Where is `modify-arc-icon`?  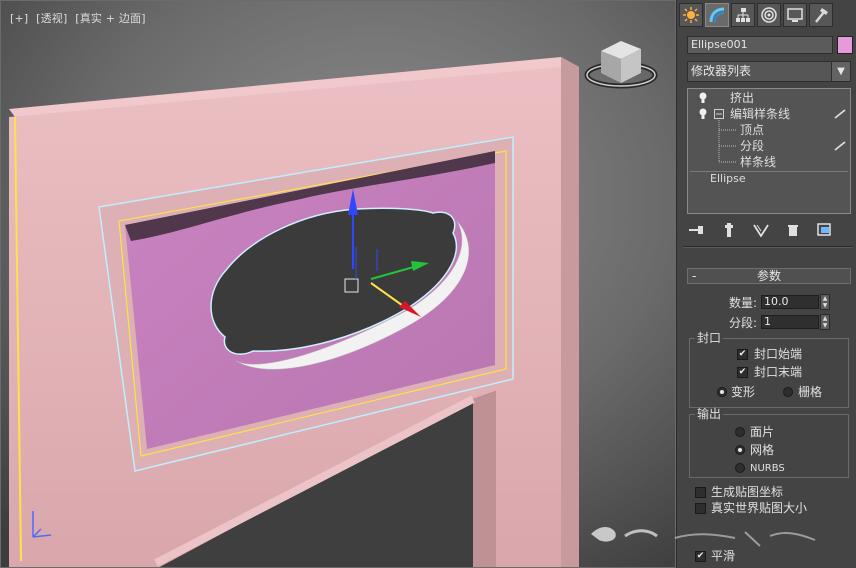
modify-arc-icon is located at coordinates (717, 15).